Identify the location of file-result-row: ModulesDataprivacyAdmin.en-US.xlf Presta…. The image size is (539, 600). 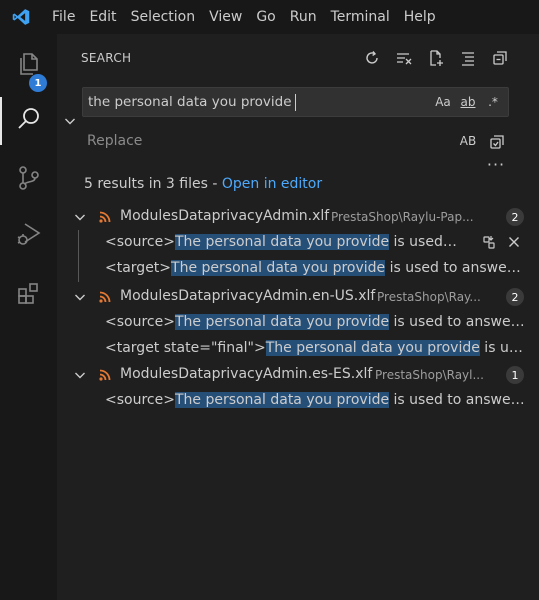
(298, 297).